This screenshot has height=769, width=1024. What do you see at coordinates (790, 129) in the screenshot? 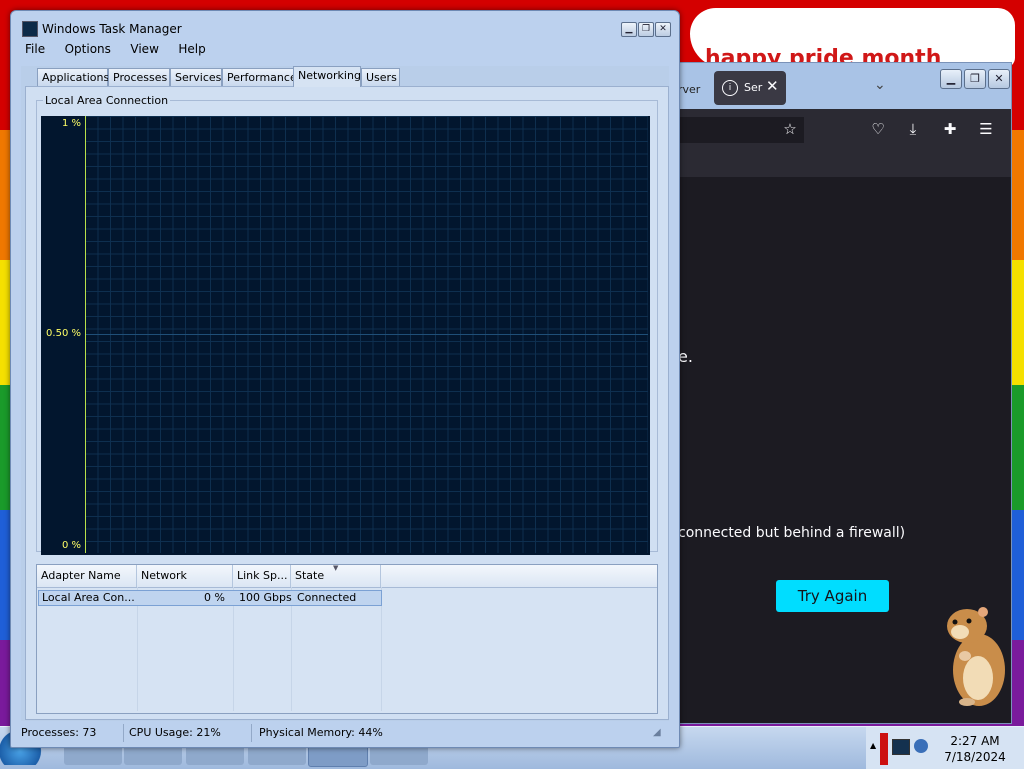
I see `bookmark-star-icon: ☆` at bounding box center [790, 129].